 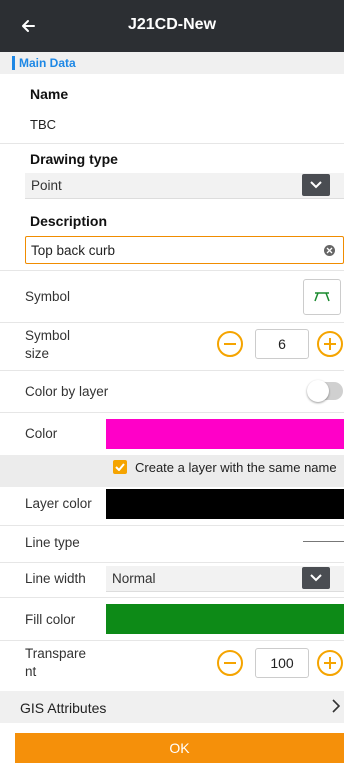 I want to click on line-width-dropdown-button, so click(x=316, y=578).